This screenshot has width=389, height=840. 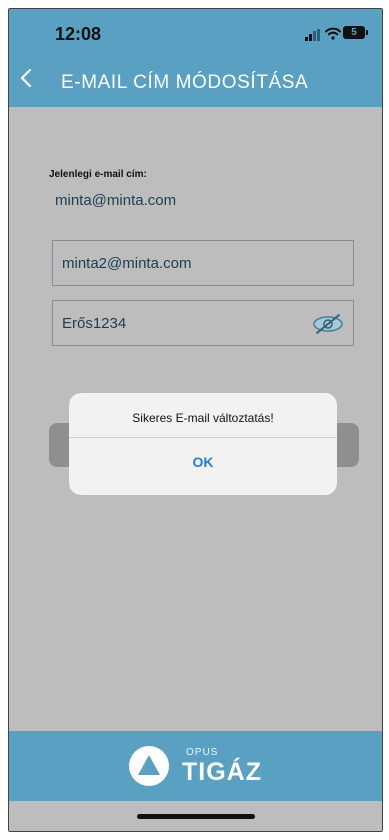 I want to click on dialog-ok-button: OK, so click(x=203, y=466).